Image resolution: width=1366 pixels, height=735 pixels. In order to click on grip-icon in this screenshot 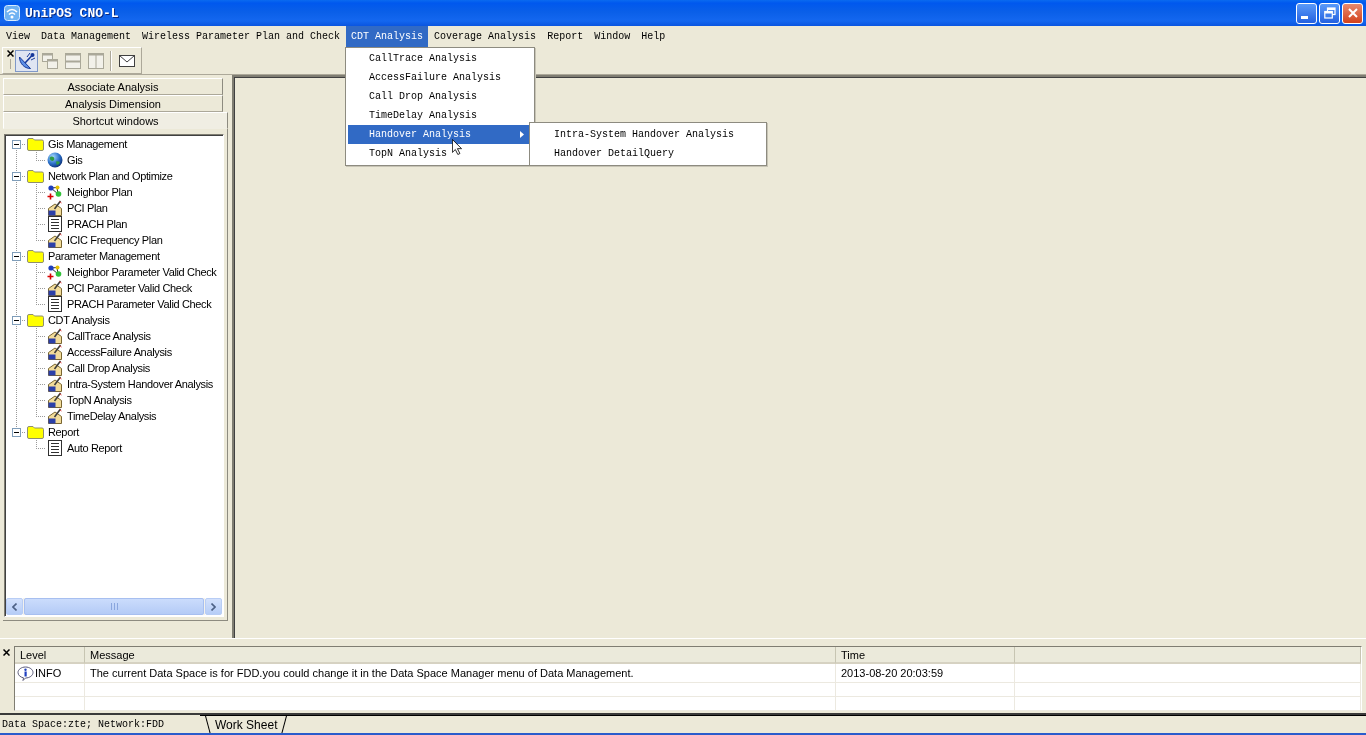, I will do `click(114, 606)`.